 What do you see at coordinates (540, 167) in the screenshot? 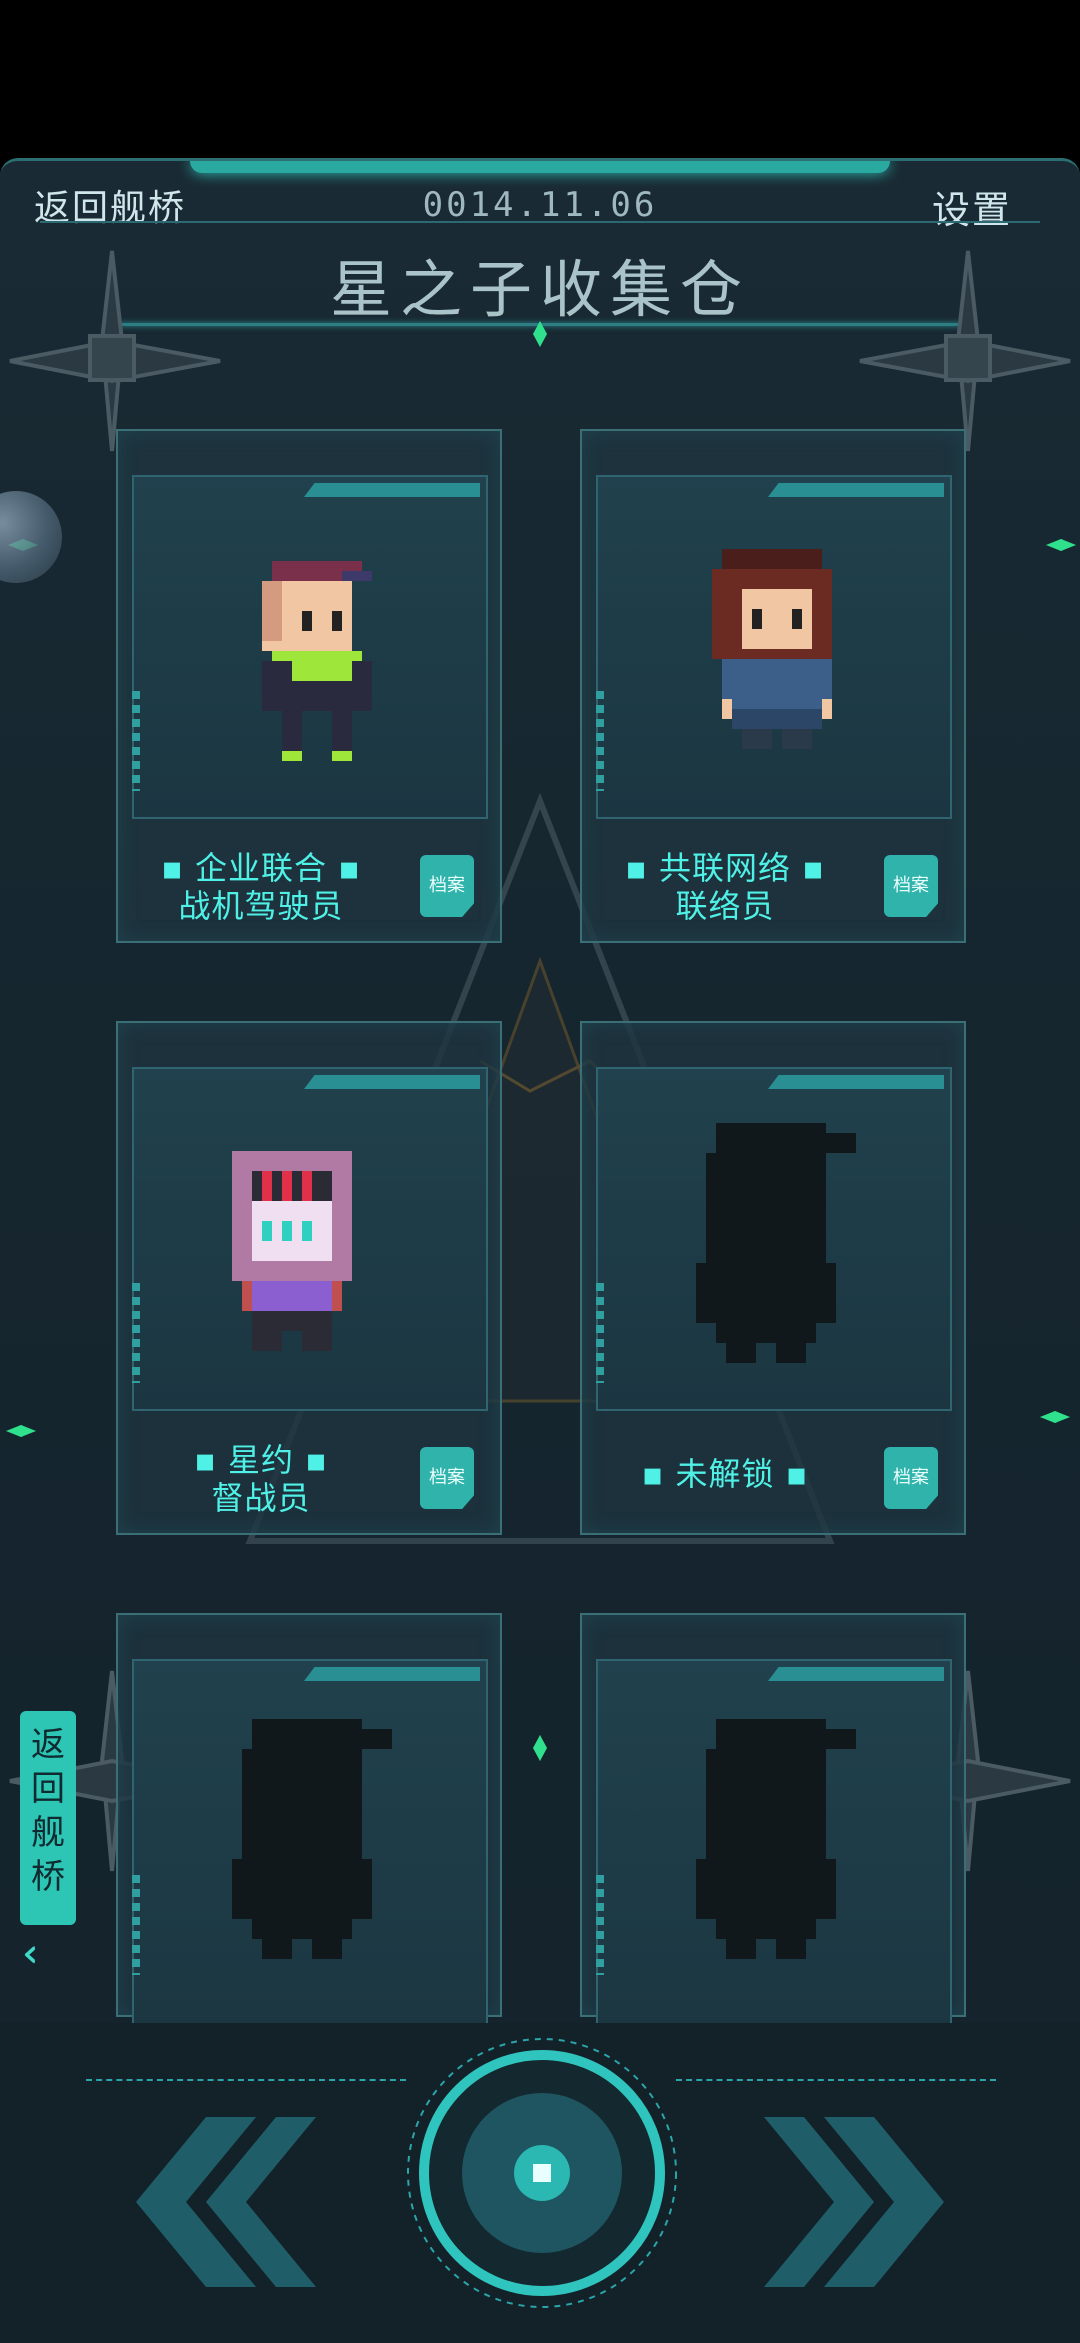
I see `top-glow-bar` at bounding box center [540, 167].